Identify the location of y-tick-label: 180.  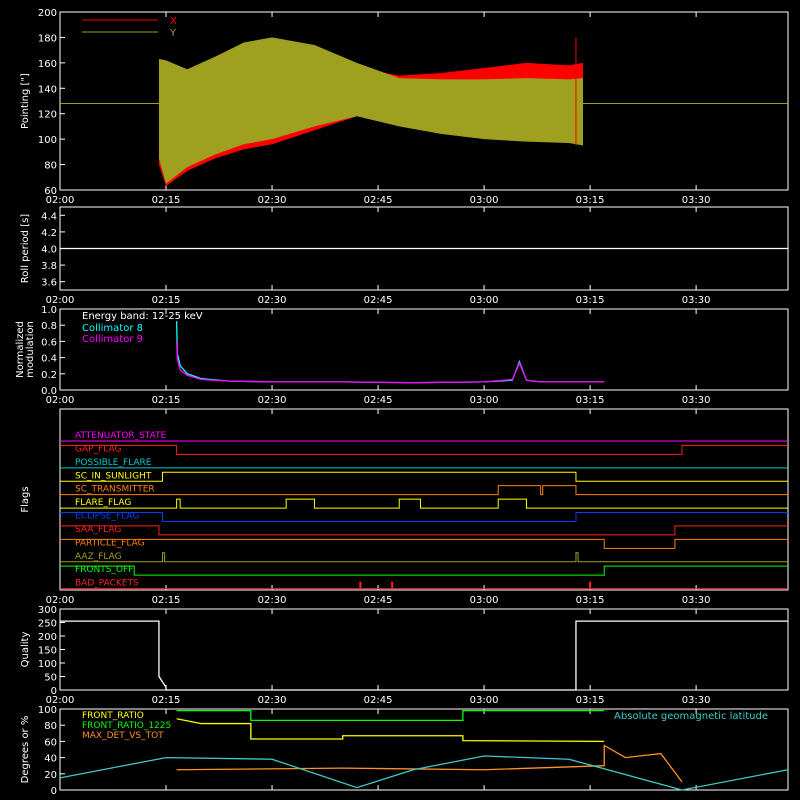
(47, 38).